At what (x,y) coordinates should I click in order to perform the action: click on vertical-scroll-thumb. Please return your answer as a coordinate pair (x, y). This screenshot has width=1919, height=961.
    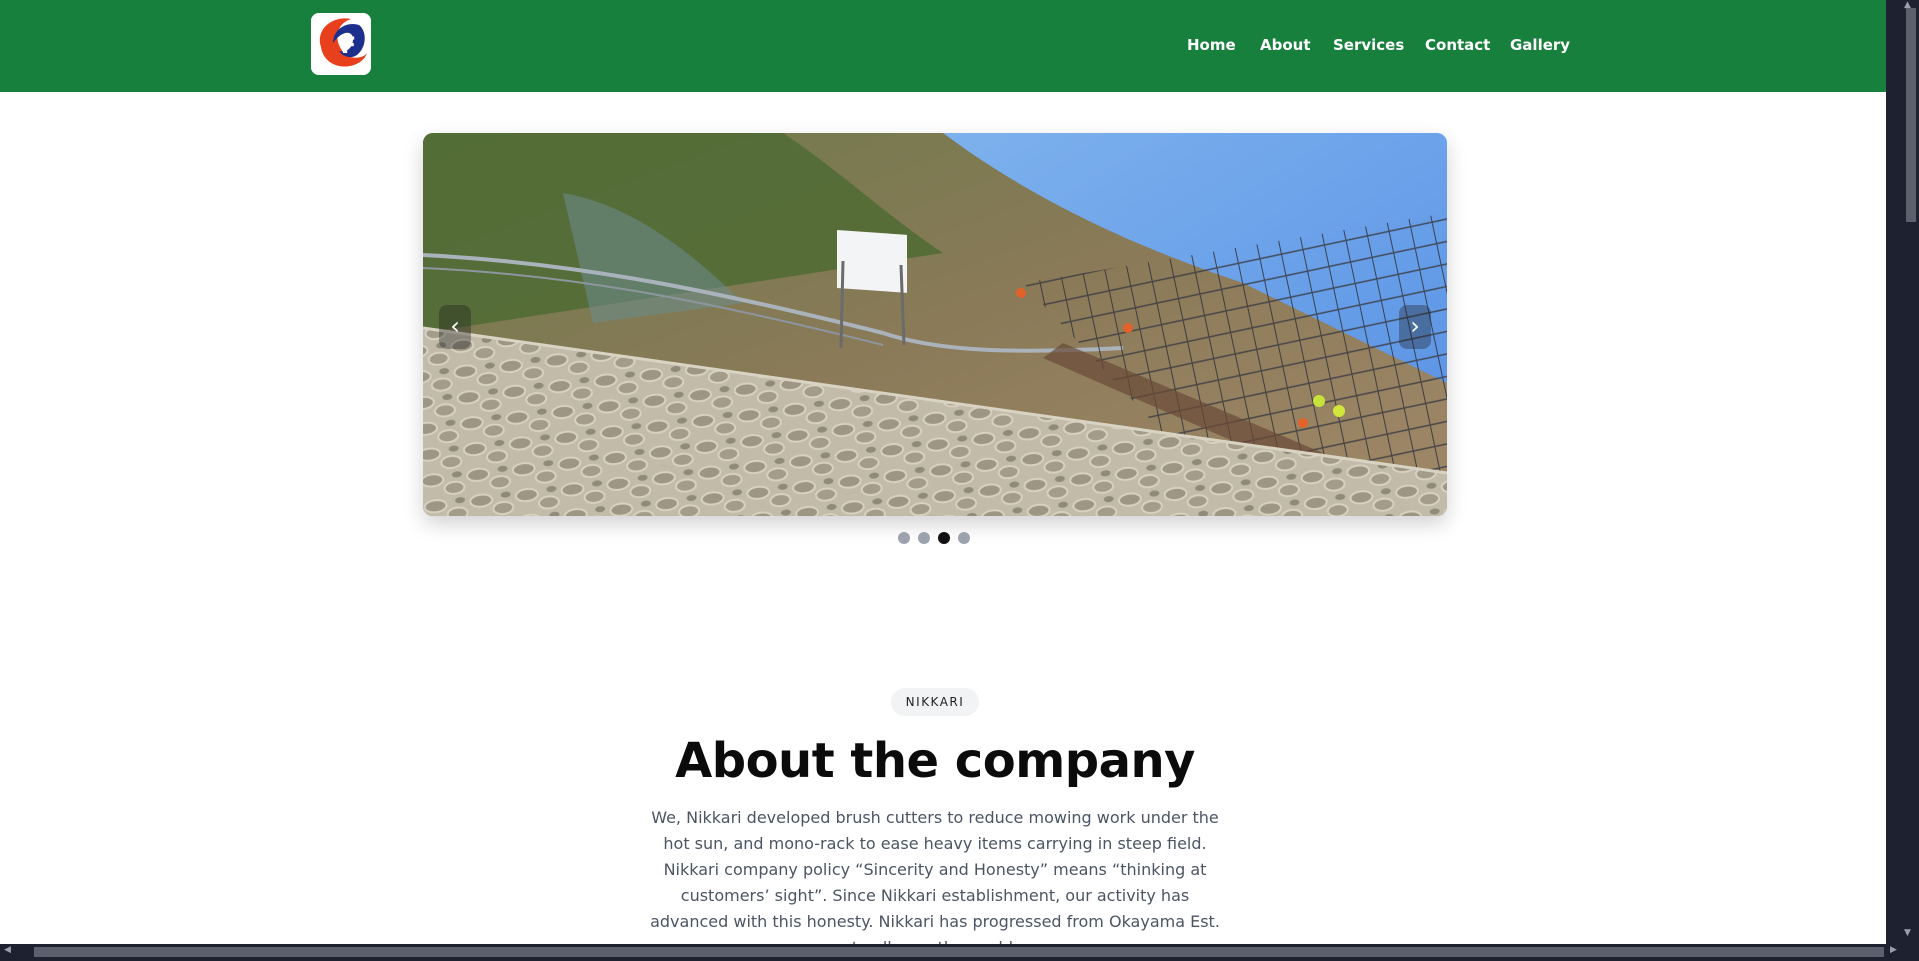
    Looking at the image, I should click on (1911, 115).